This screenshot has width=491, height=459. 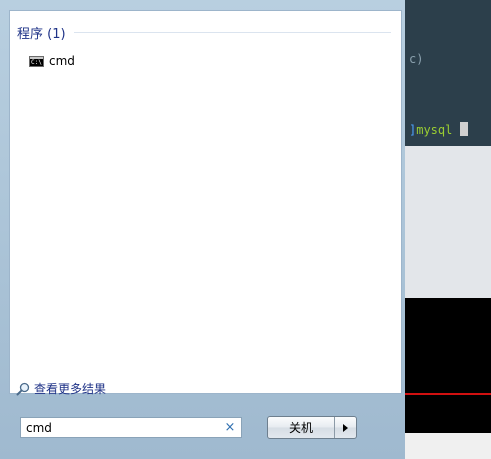 I want to click on terminal-text-fragment: c), so click(x=416, y=59).